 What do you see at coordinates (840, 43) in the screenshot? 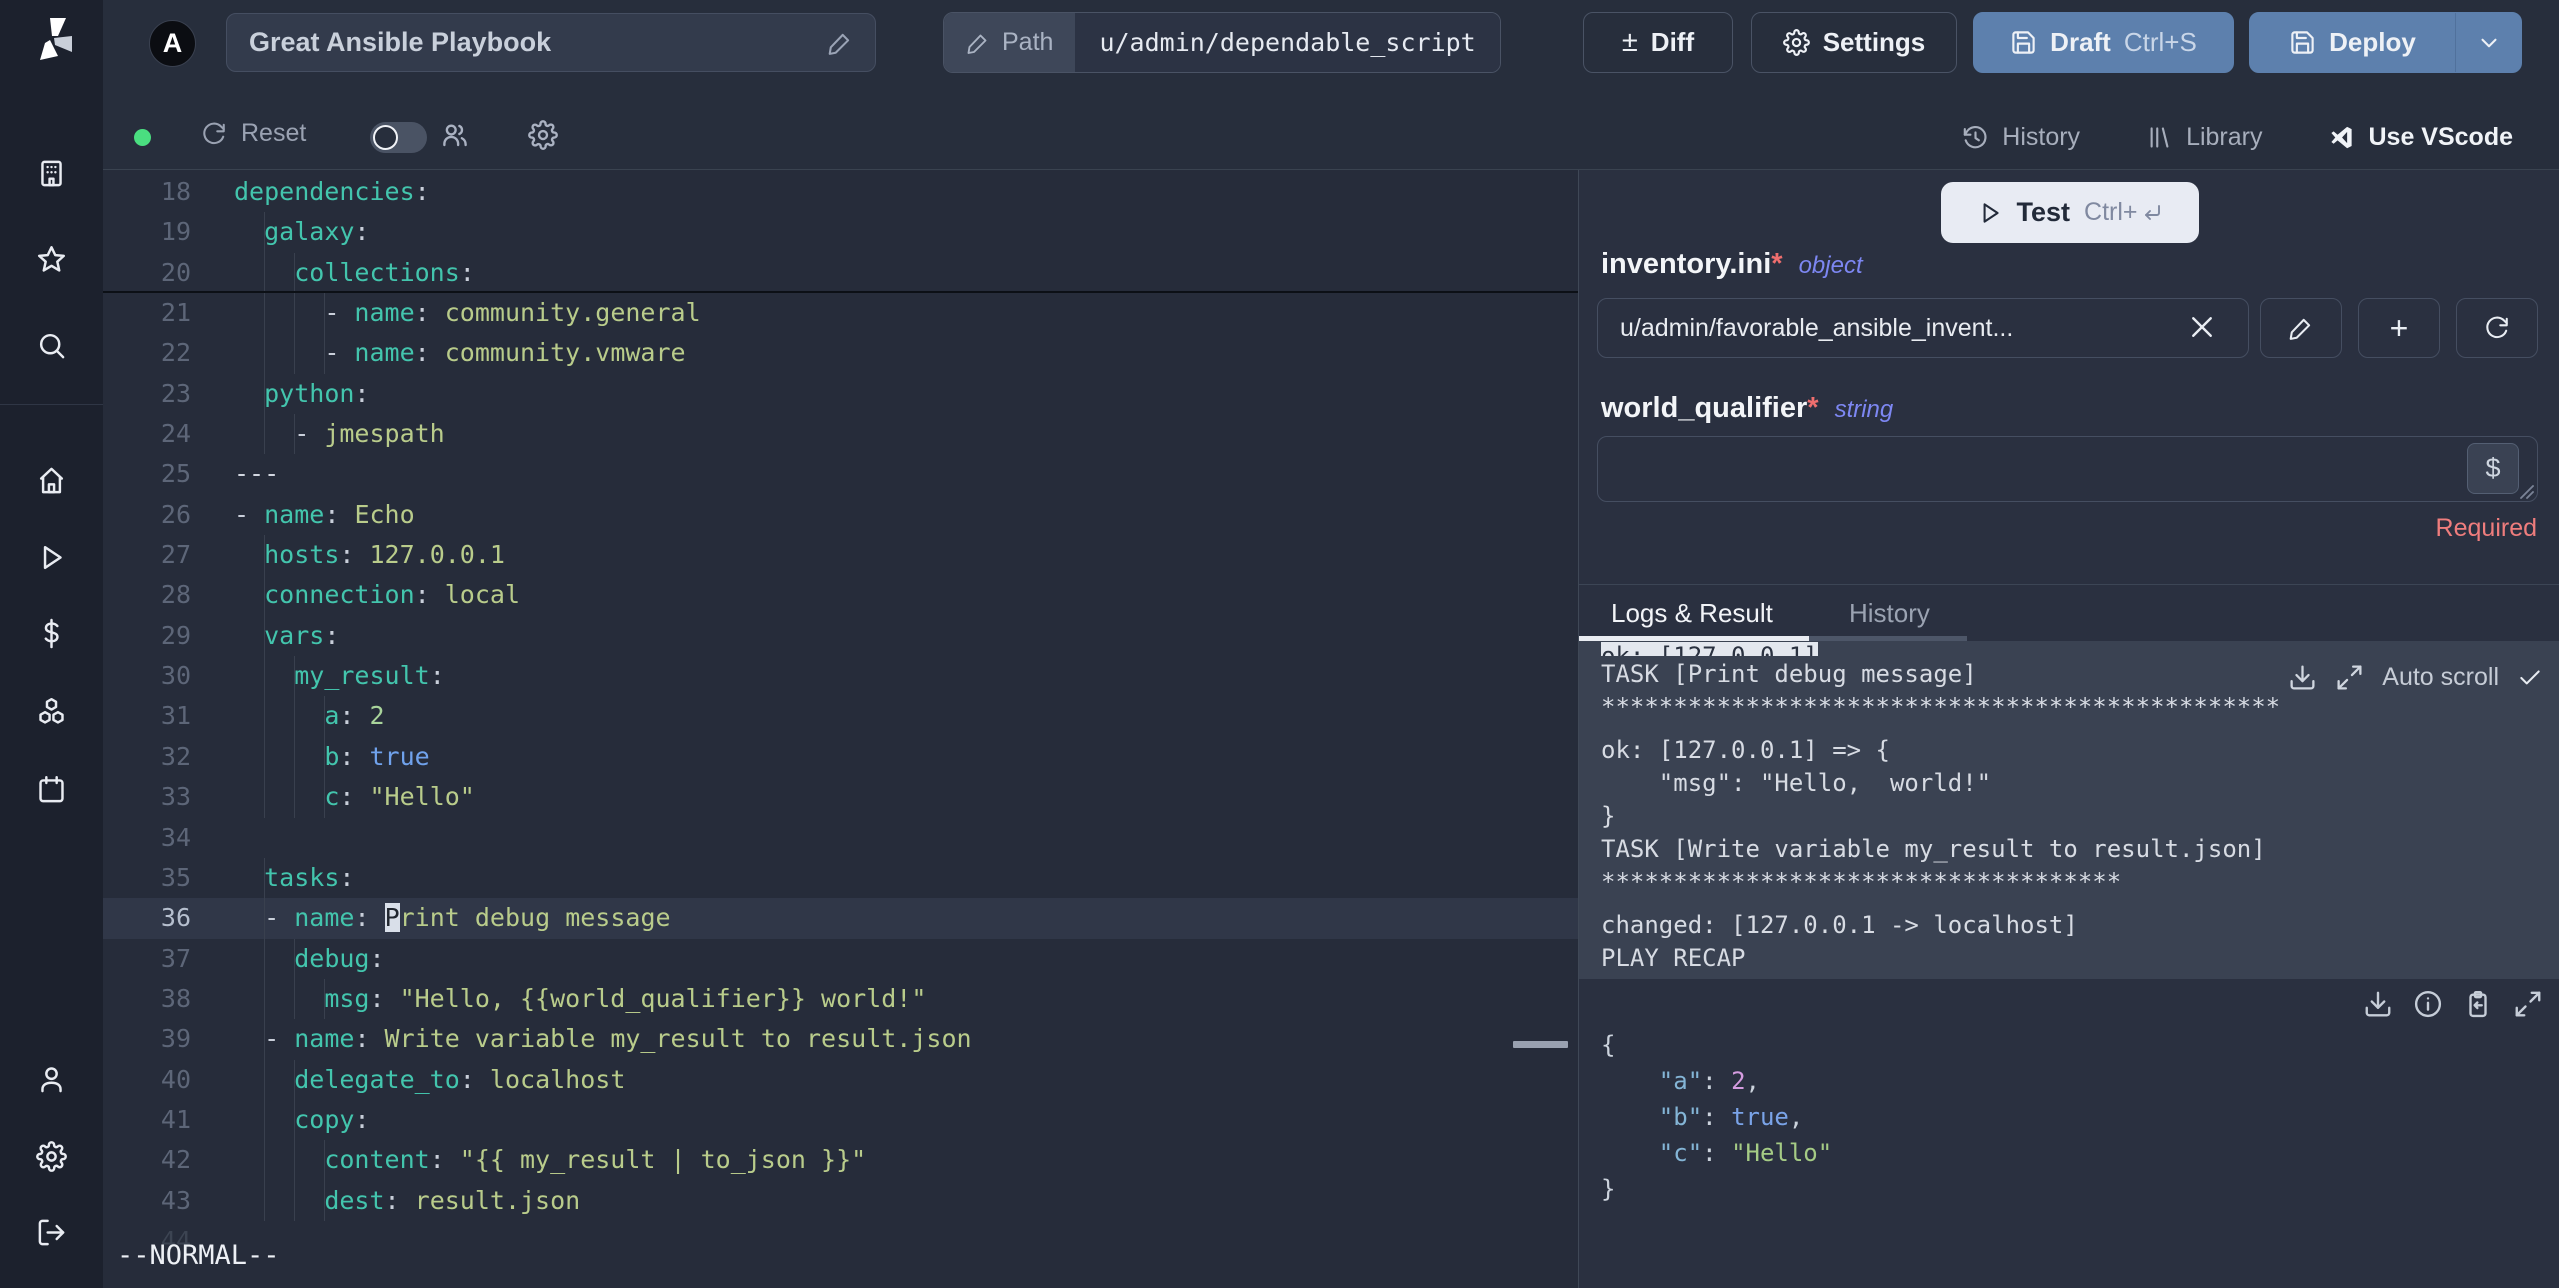
I see `edit-title-pencil-icon` at bounding box center [840, 43].